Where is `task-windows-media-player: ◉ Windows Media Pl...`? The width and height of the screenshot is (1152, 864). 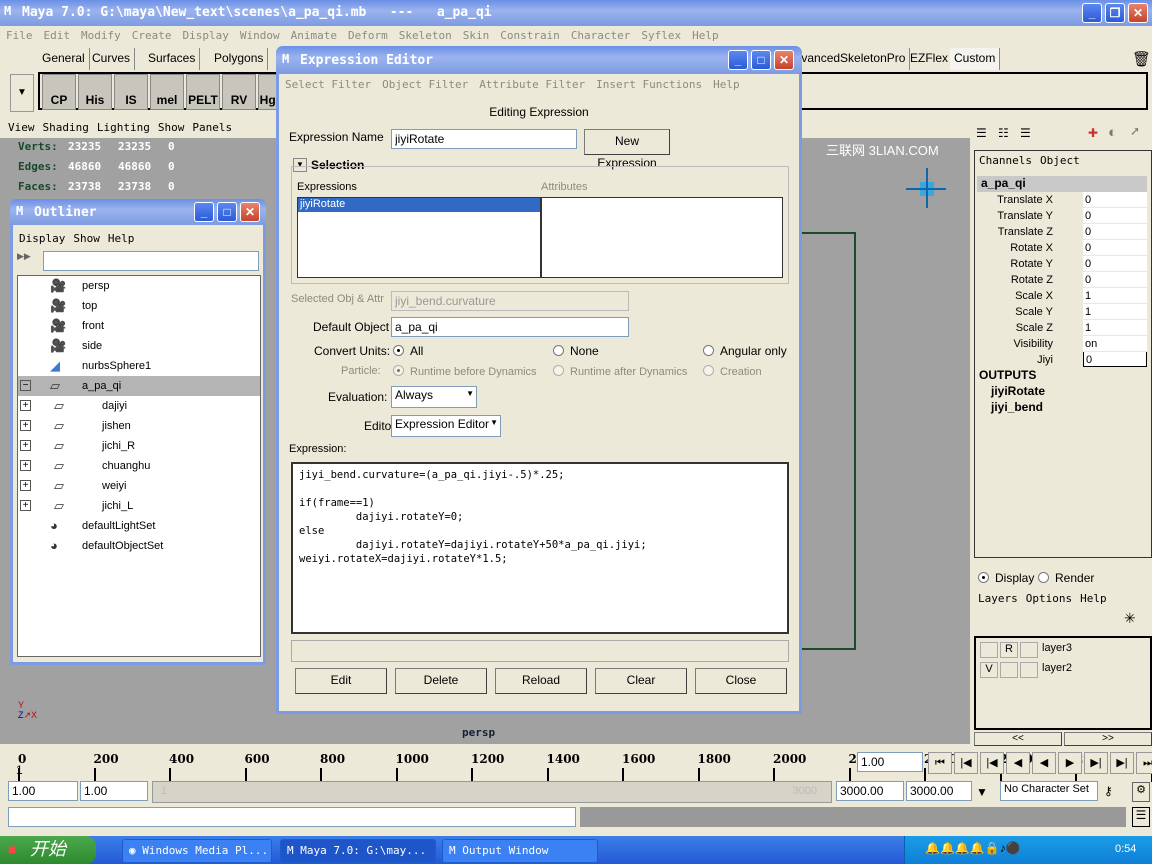
task-windows-media-player: ◉ Windows Media Pl... is located at coordinates (197, 851).